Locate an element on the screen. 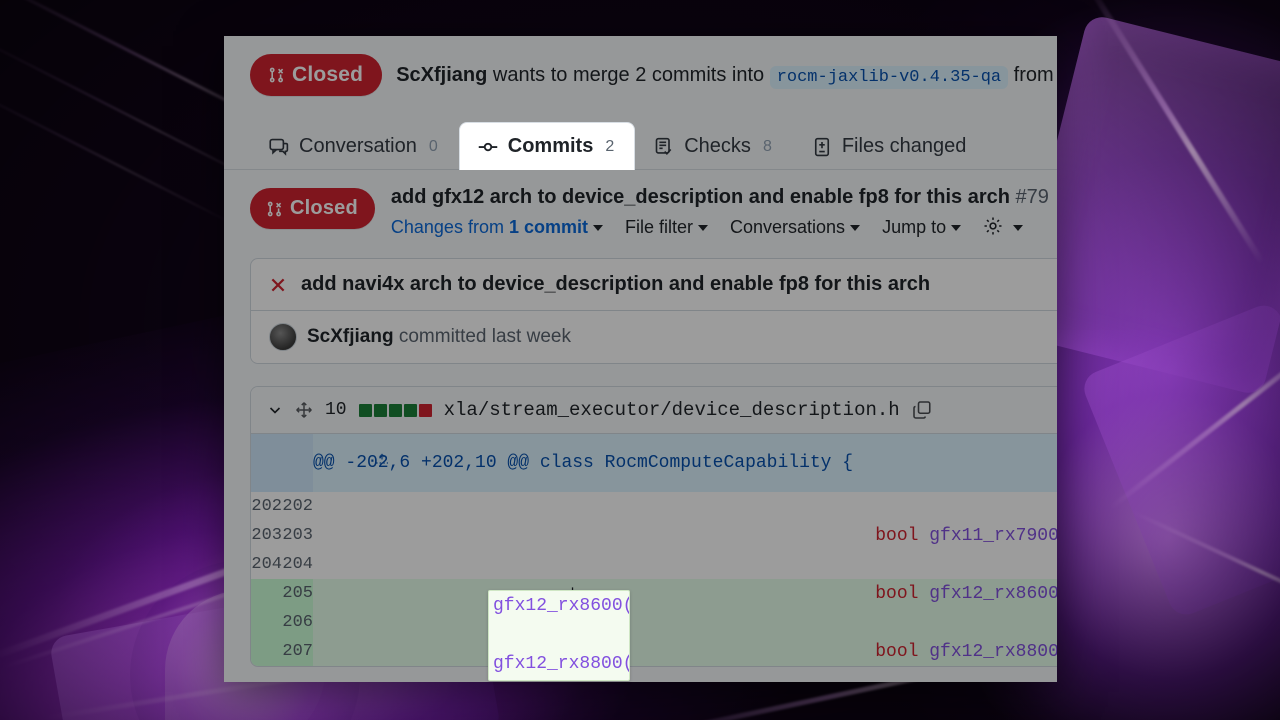  pr-state-badge: Closed is located at coordinates (312, 208).